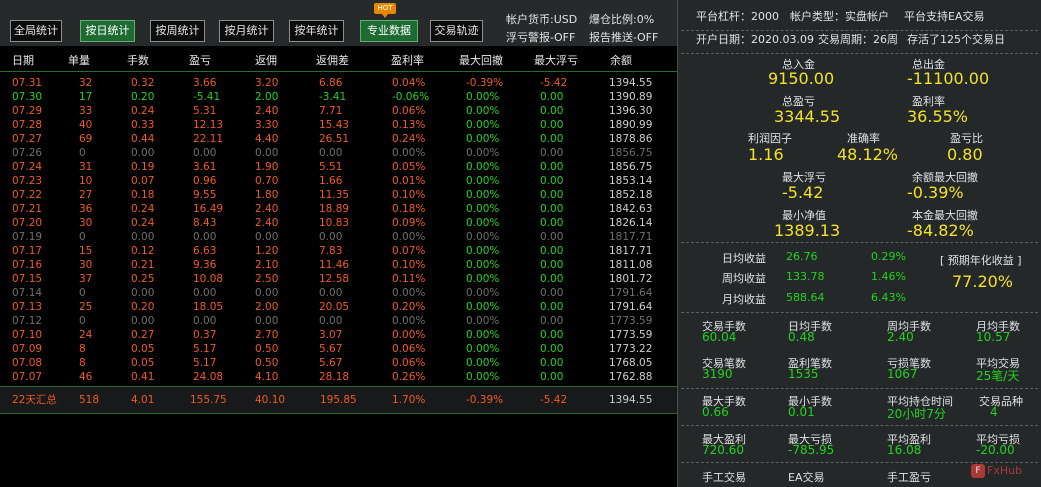  I want to click on fxhub-watermark: F FxHub, so click(1003, 471).